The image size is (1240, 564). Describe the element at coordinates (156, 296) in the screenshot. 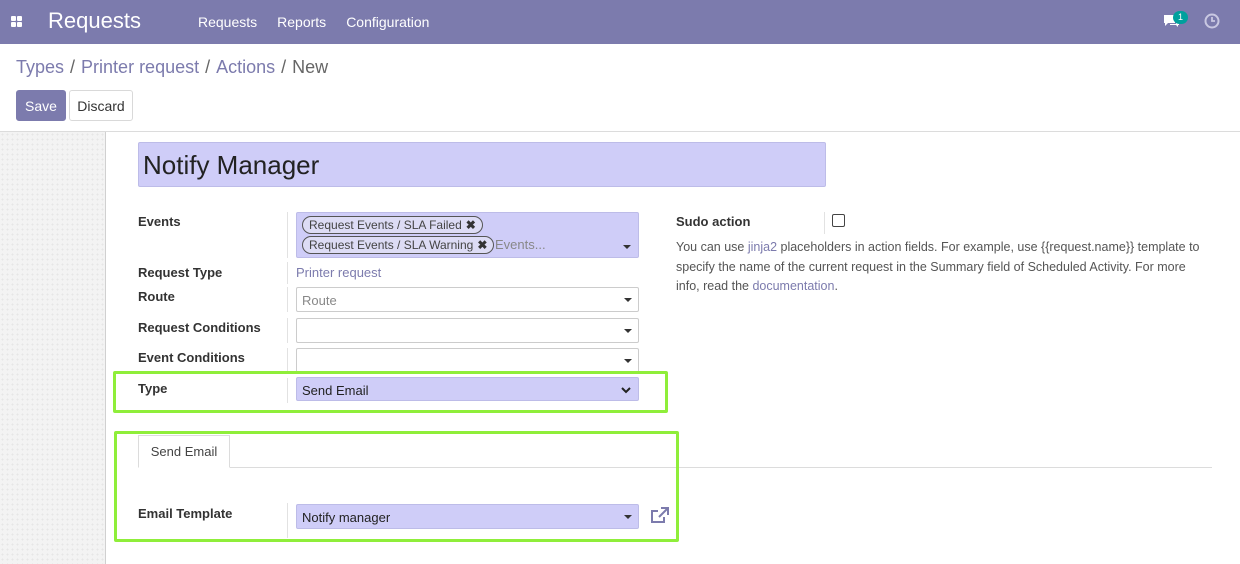

I see `route-label: Route` at that location.